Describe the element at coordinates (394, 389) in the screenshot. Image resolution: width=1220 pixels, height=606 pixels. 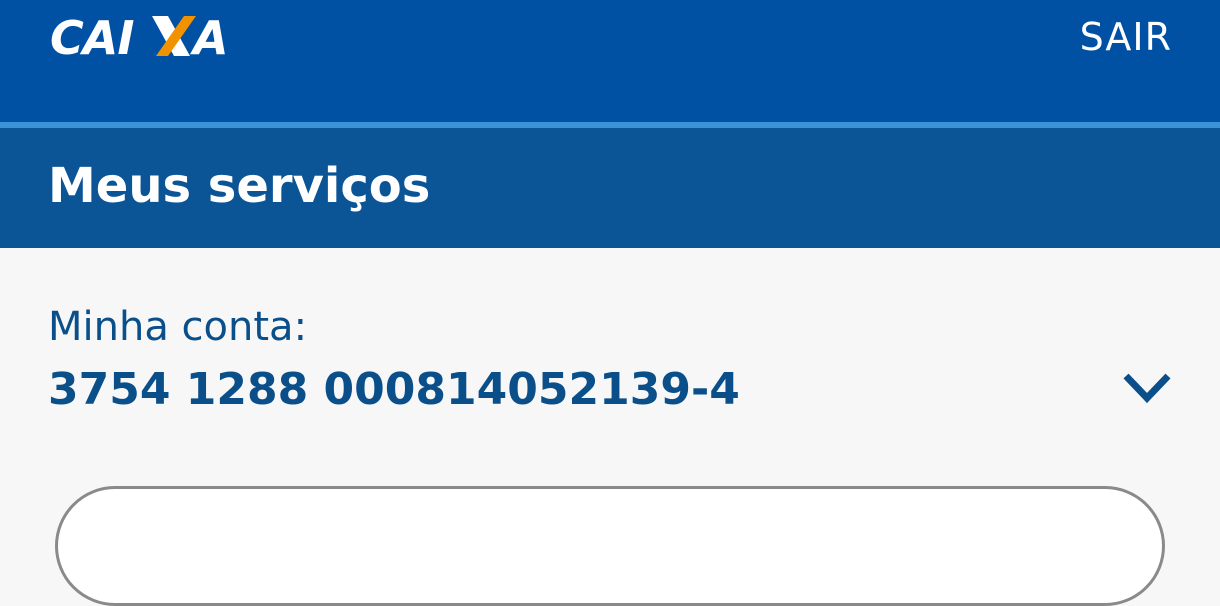
I see `account-number: 3754 1288 000814052139-4` at that location.